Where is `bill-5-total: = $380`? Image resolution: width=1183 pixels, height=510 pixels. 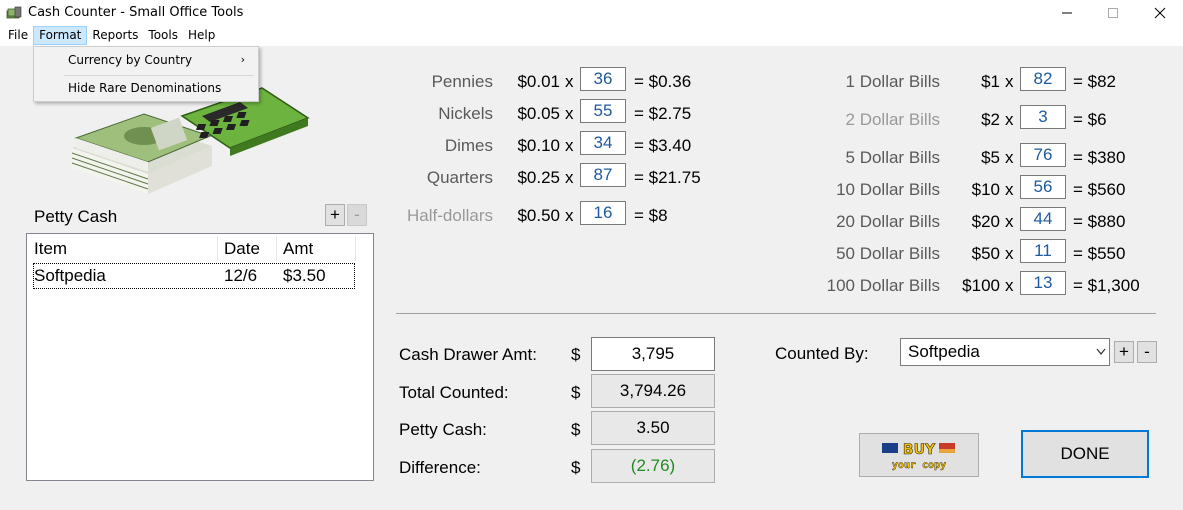
bill-5-total: = $380 is located at coordinates (1099, 157).